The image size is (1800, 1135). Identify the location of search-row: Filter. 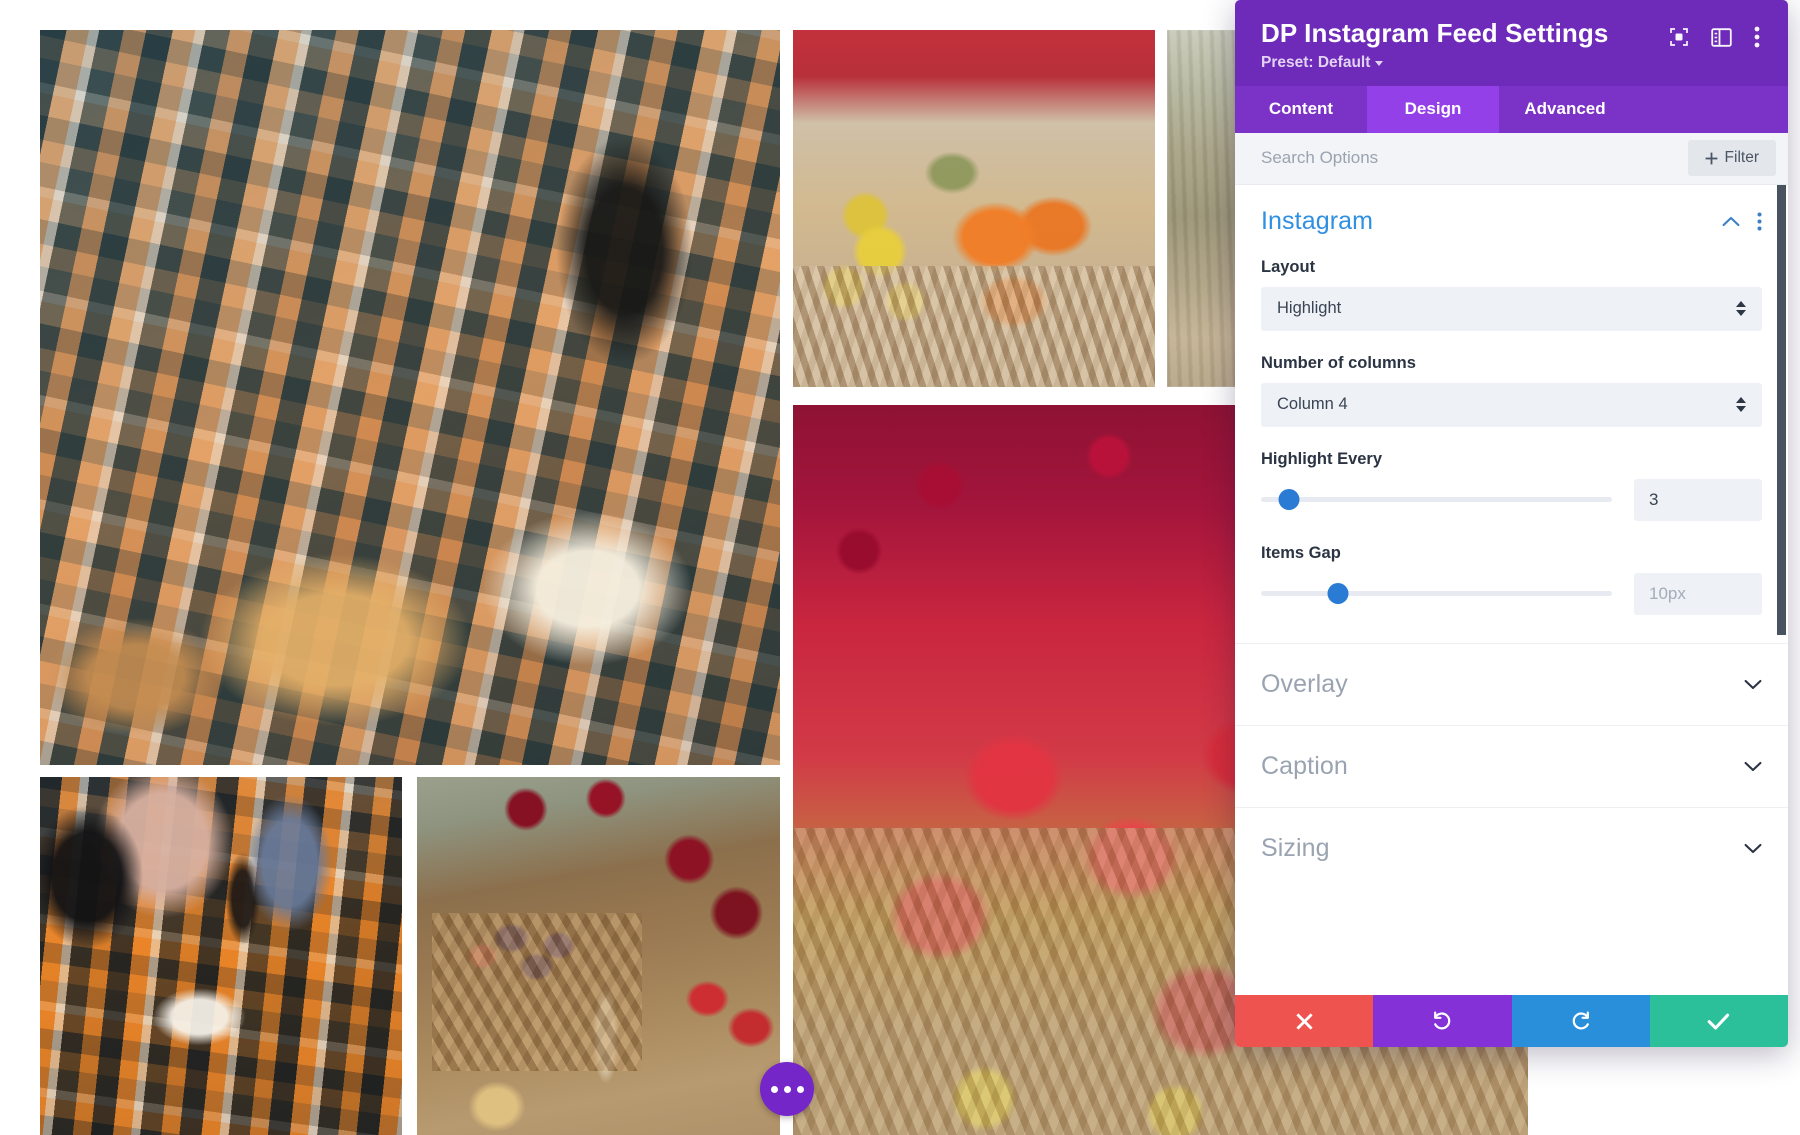
(1511, 158).